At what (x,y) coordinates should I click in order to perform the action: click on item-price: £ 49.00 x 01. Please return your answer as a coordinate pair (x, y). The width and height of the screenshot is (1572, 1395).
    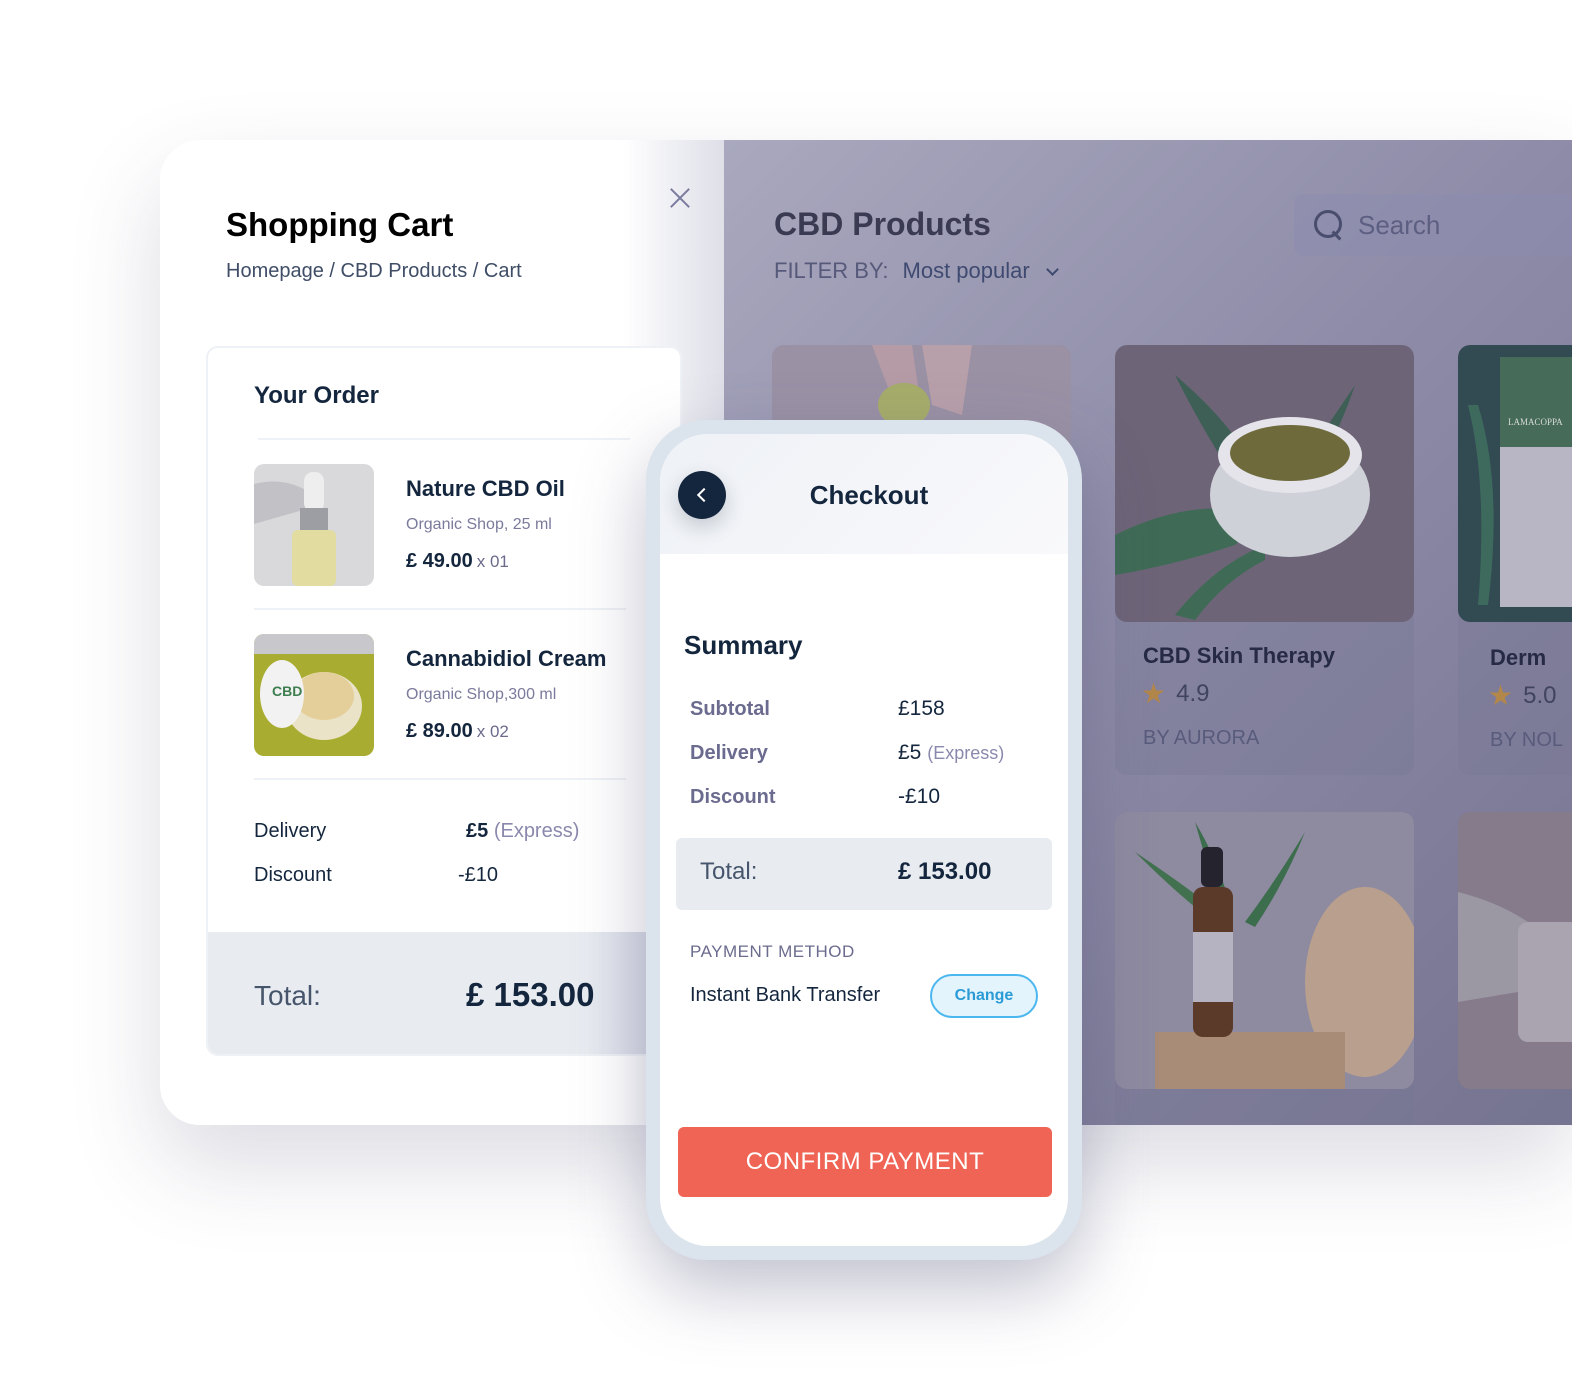
    Looking at the image, I should click on (457, 561).